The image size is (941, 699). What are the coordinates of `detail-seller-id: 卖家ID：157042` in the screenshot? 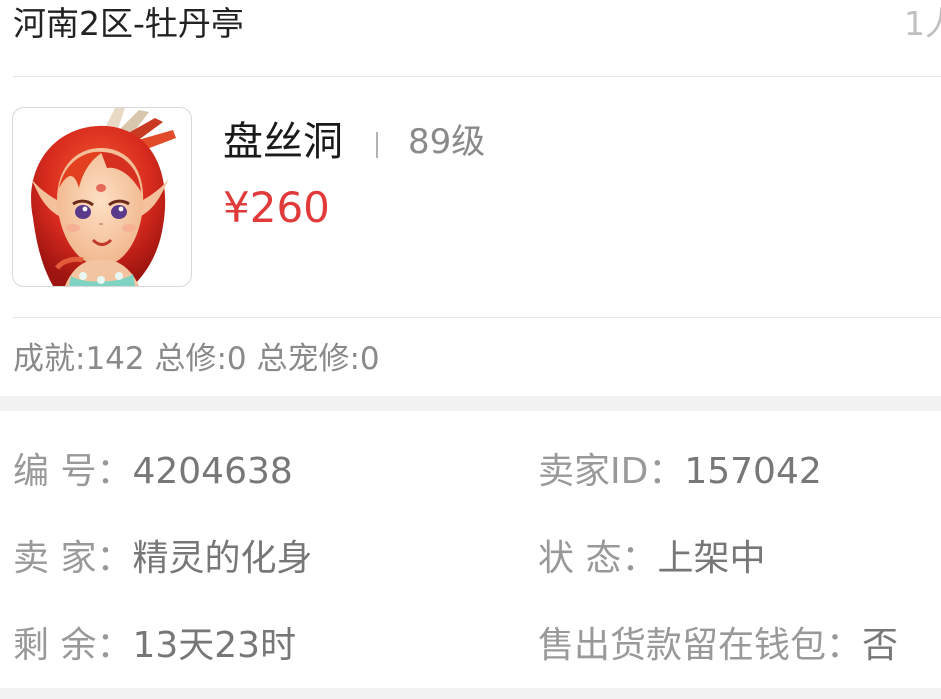 It's located at (680, 472).